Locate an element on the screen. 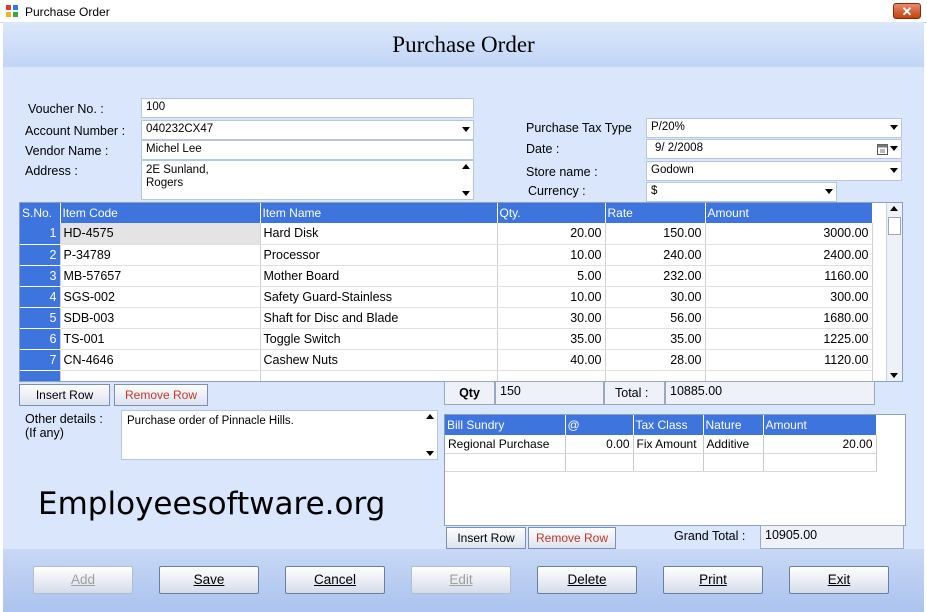 This screenshot has width=927, height=612. address-scrollbar is located at coordinates (466, 180).